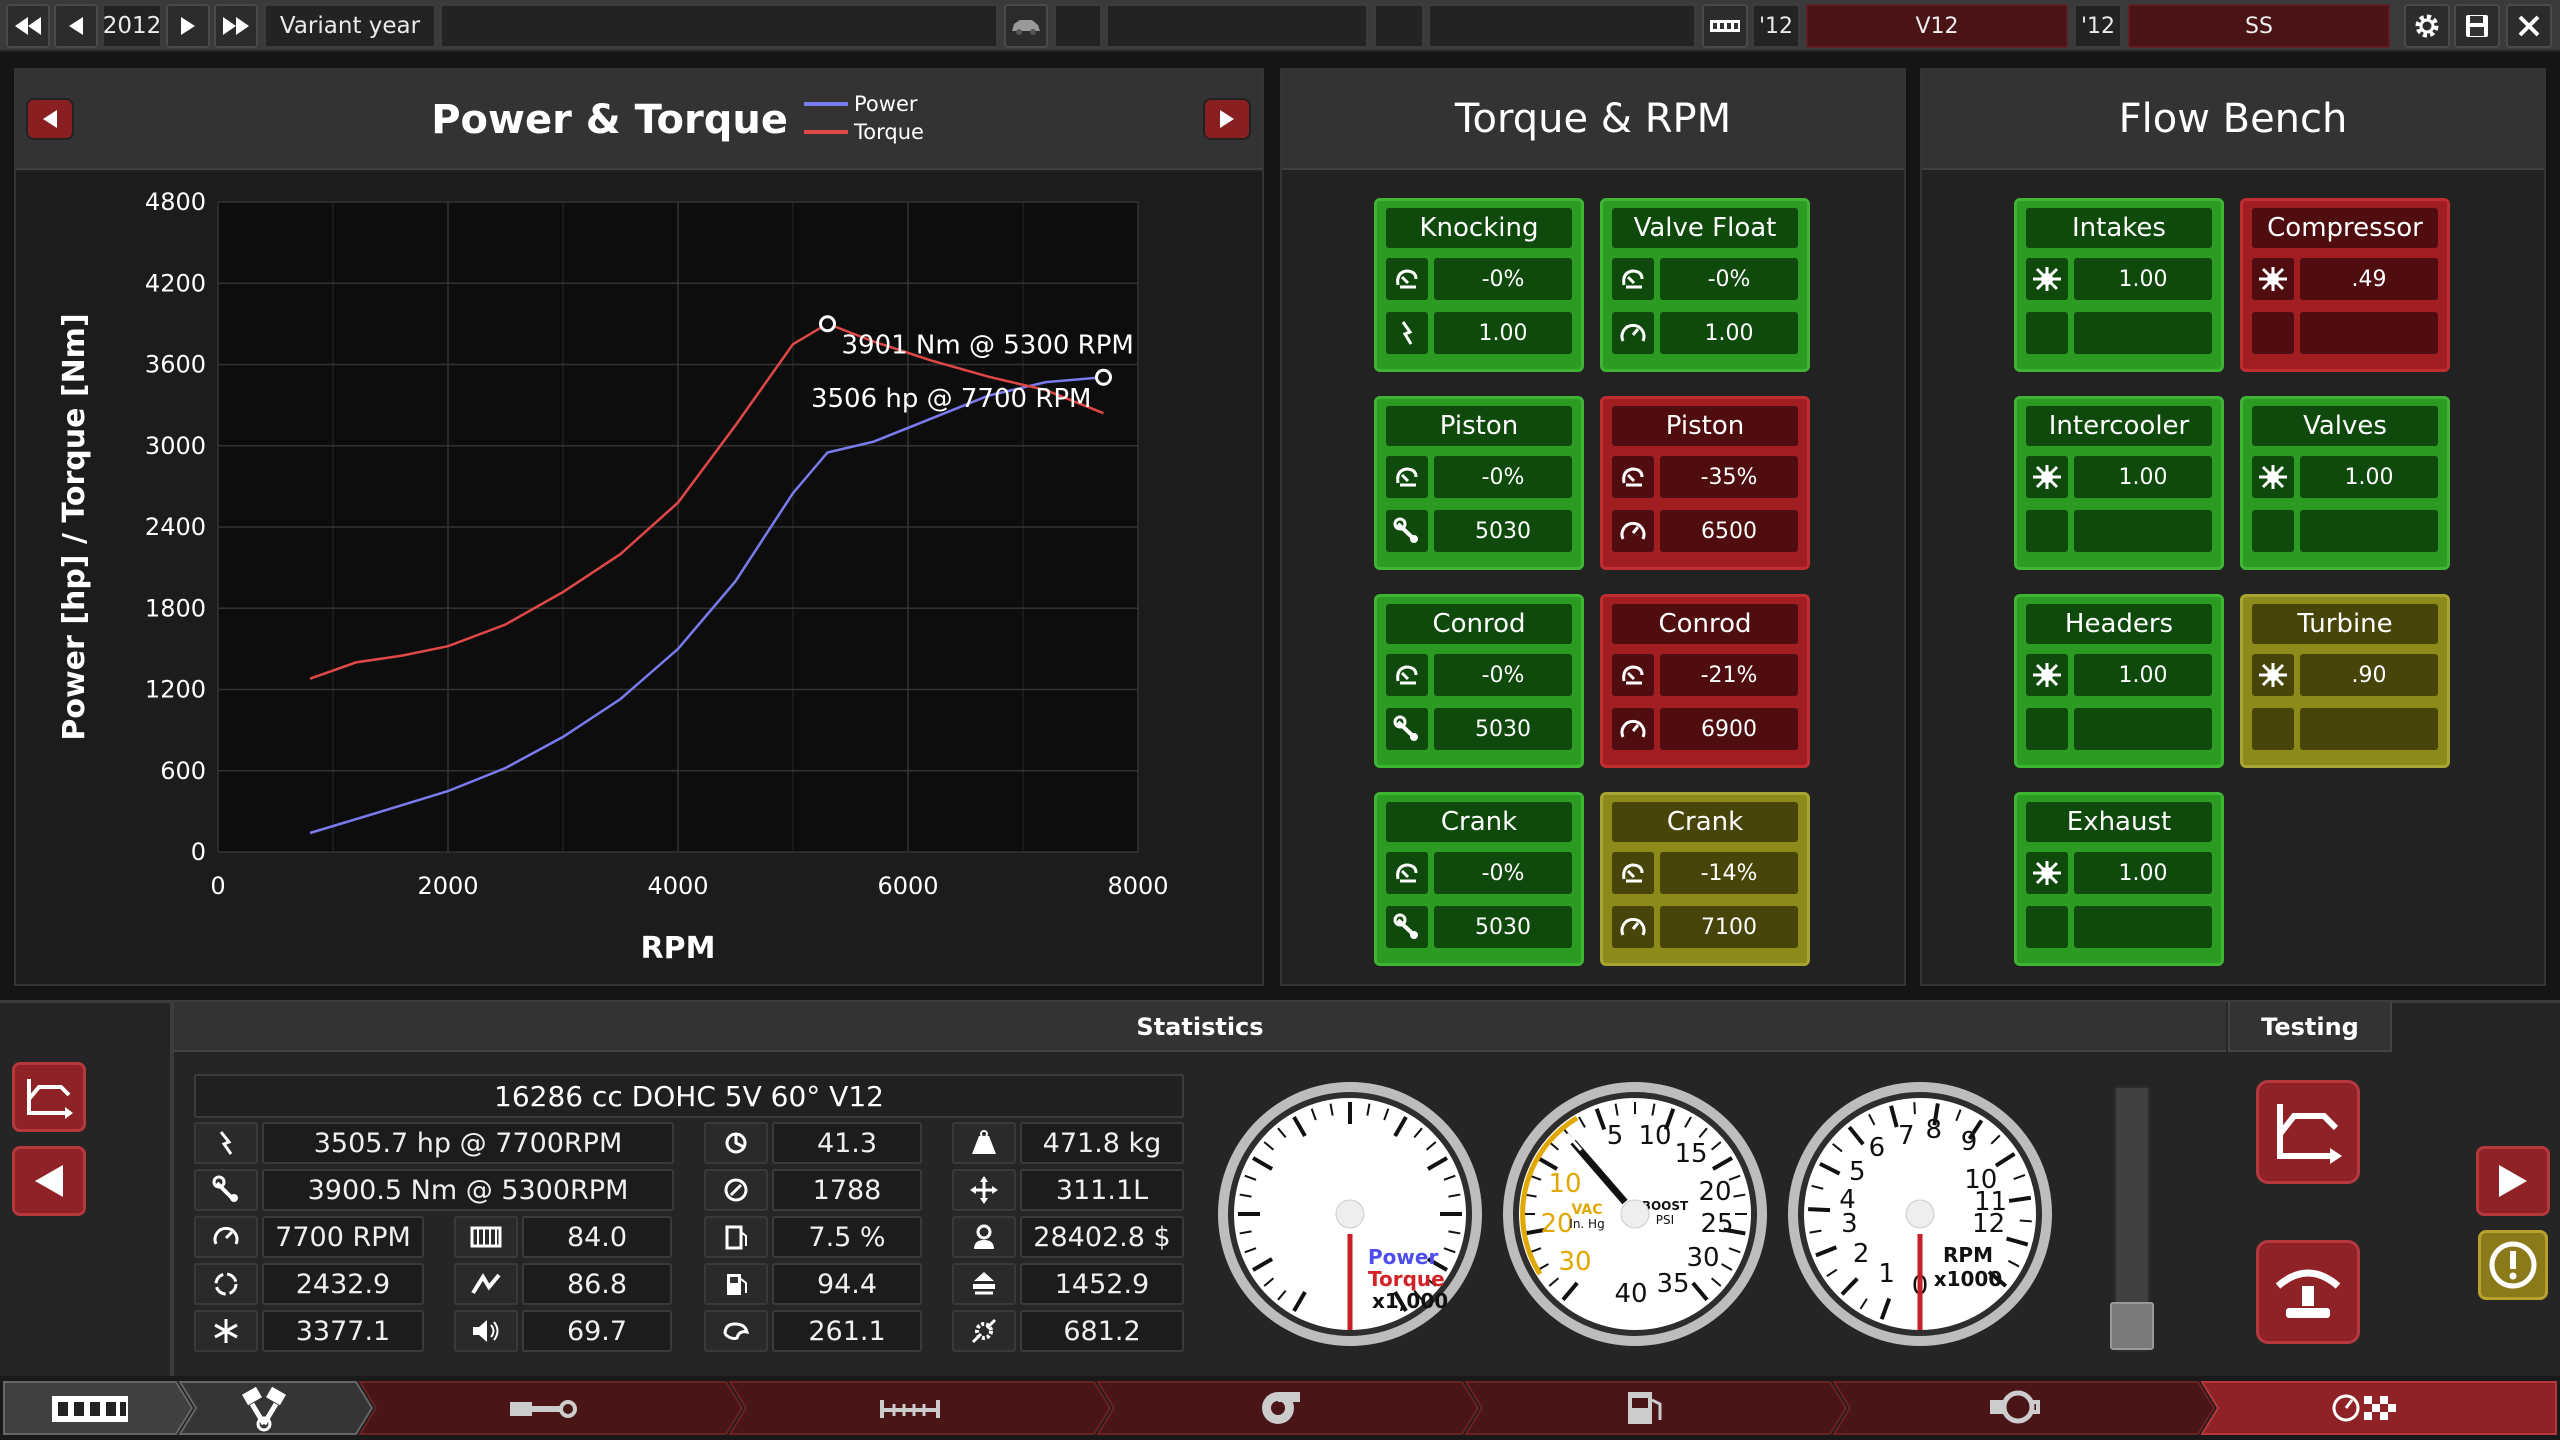 The image size is (2560, 1440). I want to click on torque-card-conrod: Conrod -21% 6900, so click(1705, 681).